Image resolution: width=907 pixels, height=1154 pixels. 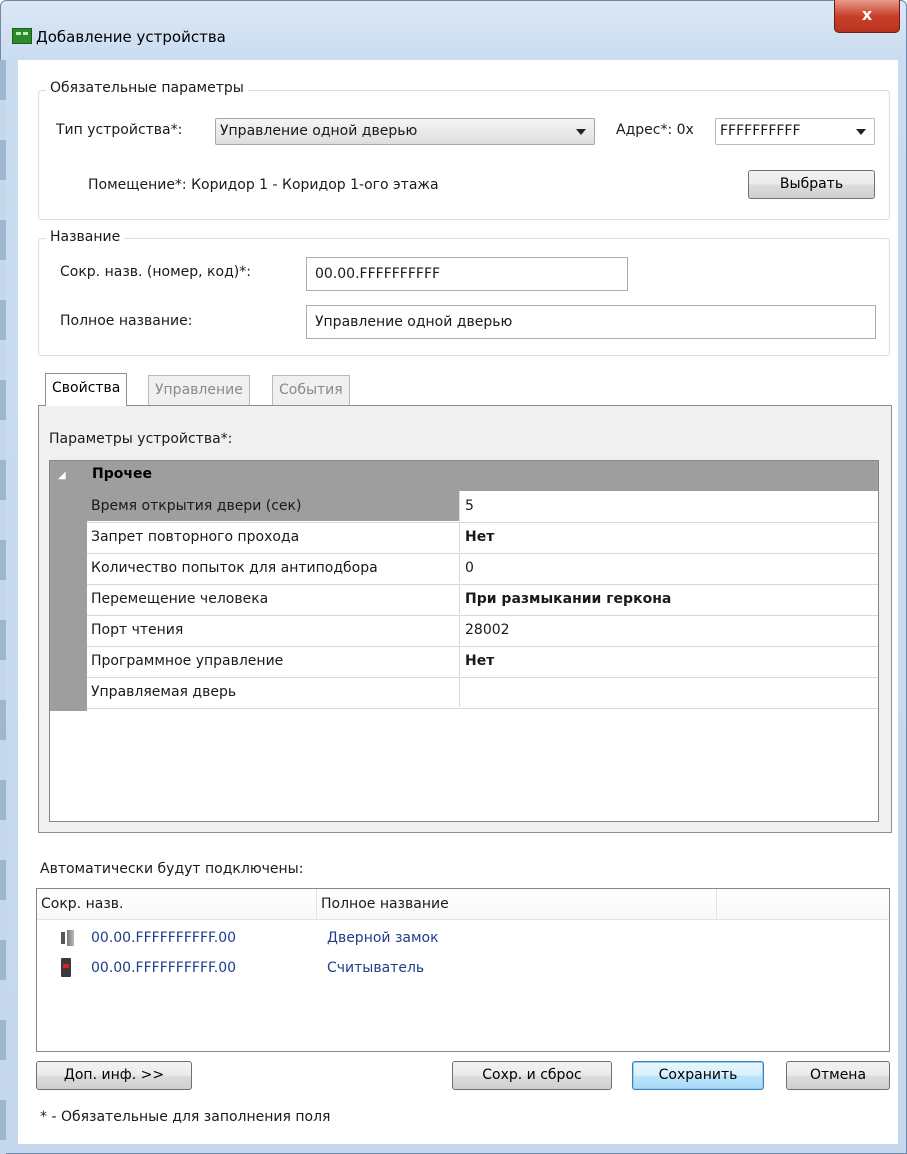 I want to click on property-value: 5, so click(x=671, y=506).